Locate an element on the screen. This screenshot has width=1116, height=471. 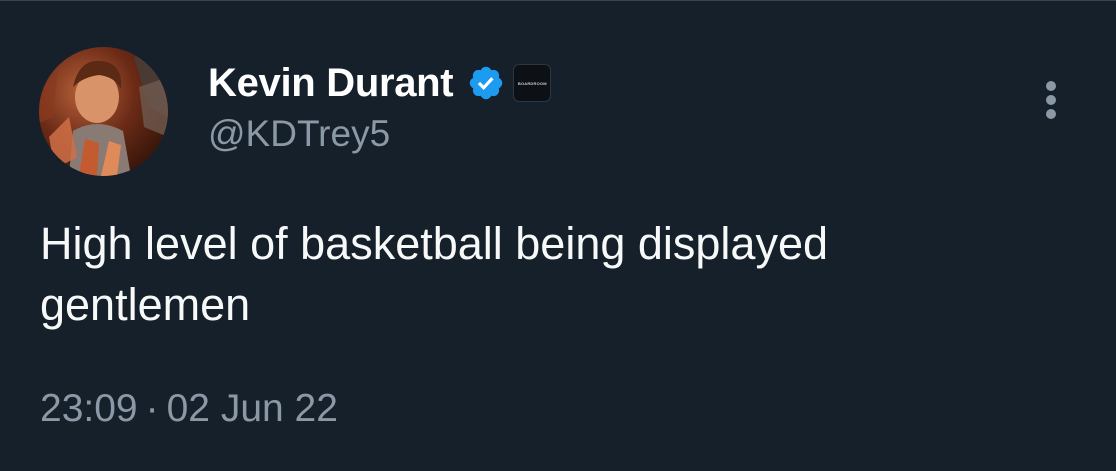
author-name-row: Kevin Durant BOARDROOM is located at coordinates (380, 83).